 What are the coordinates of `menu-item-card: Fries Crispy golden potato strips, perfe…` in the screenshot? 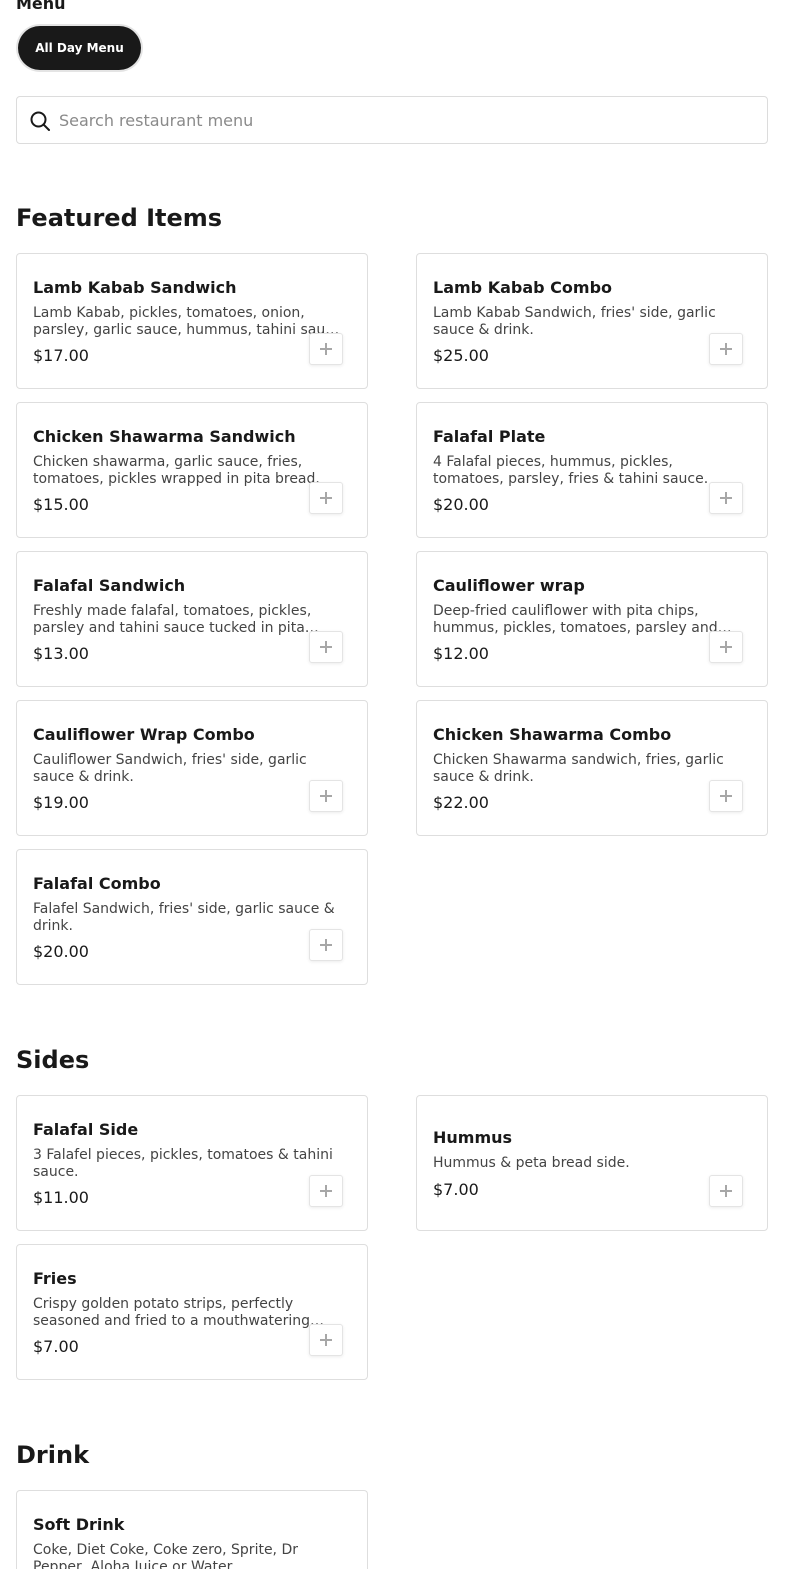 It's located at (192, 1312).